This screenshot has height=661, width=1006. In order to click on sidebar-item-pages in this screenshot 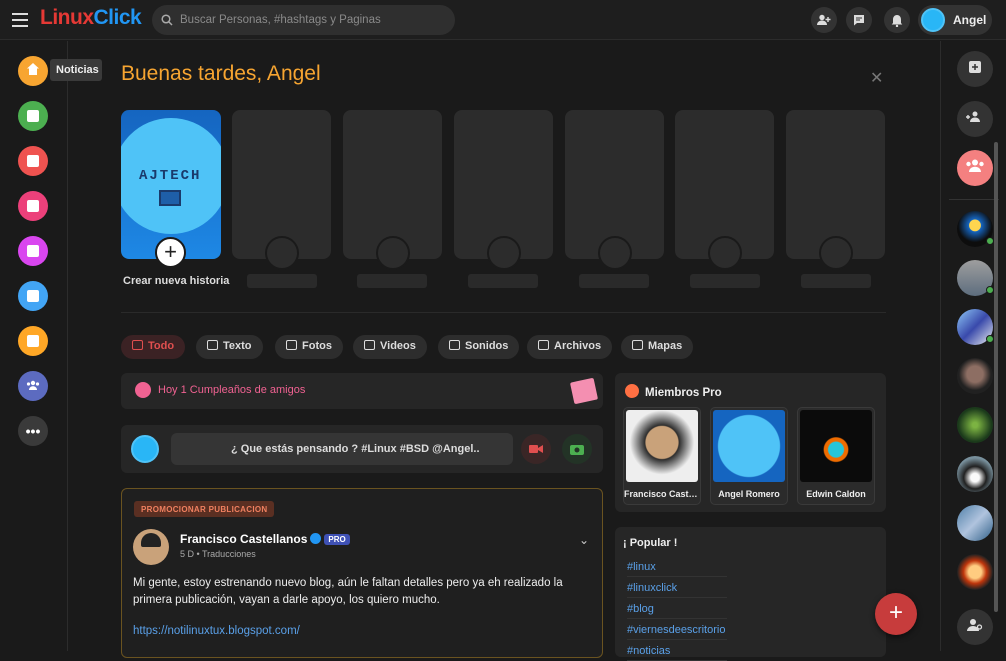, I will do `click(33, 341)`.